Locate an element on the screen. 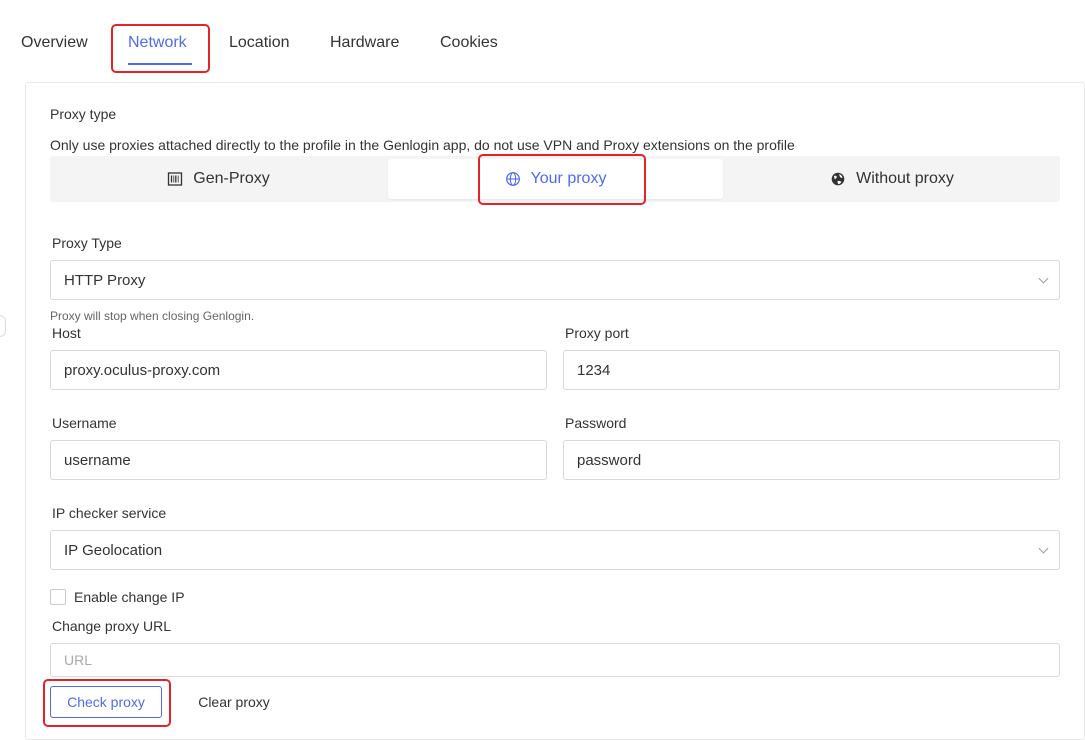 The height and width of the screenshot is (740, 1085). option-gen-proxy: Gen-Proxy is located at coordinates (218, 179).